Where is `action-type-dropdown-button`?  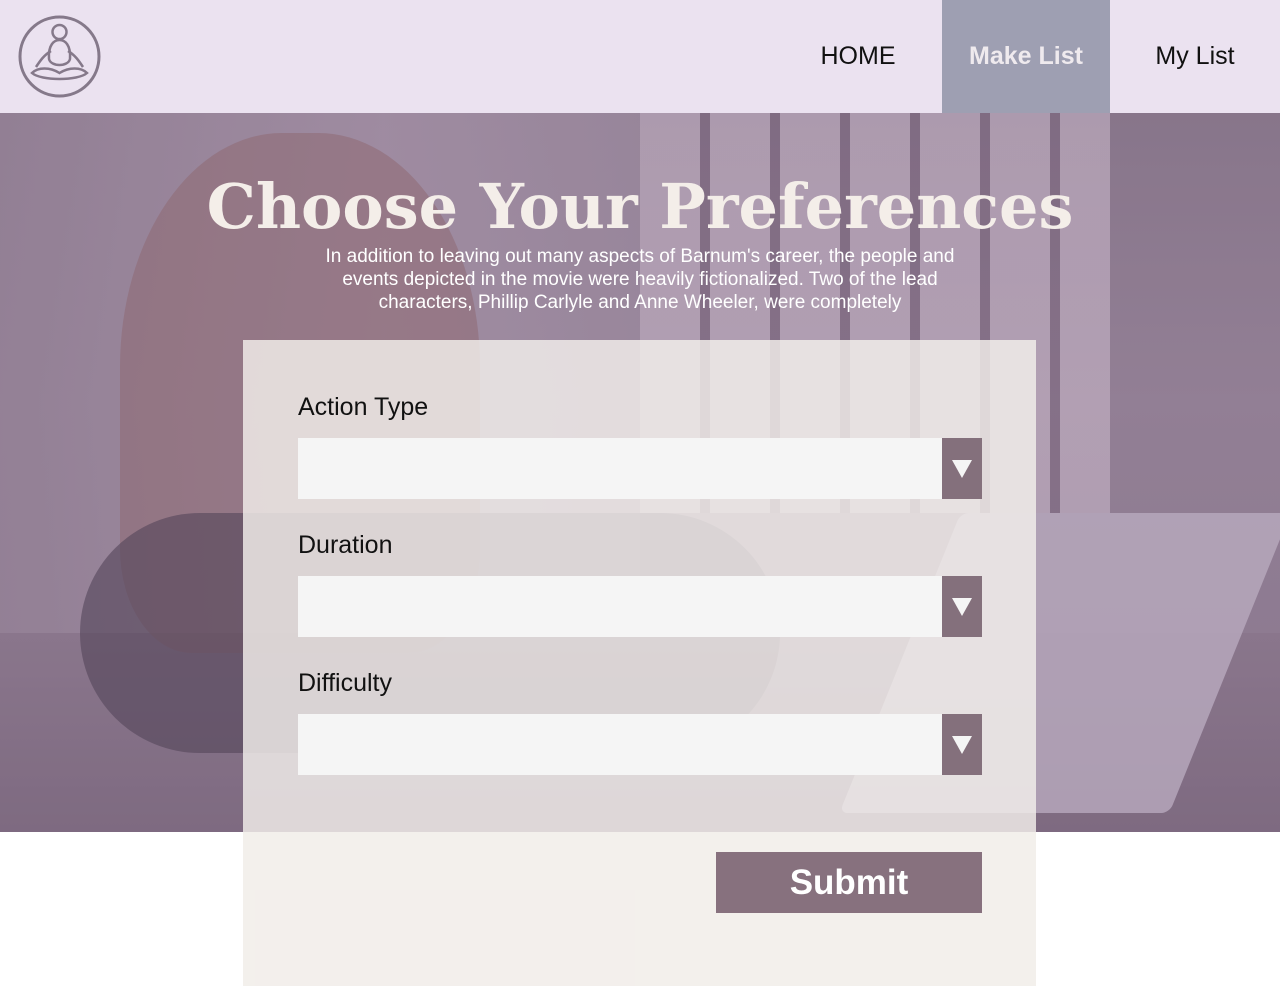 action-type-dropdown-button is located at coordinates (962, 468).